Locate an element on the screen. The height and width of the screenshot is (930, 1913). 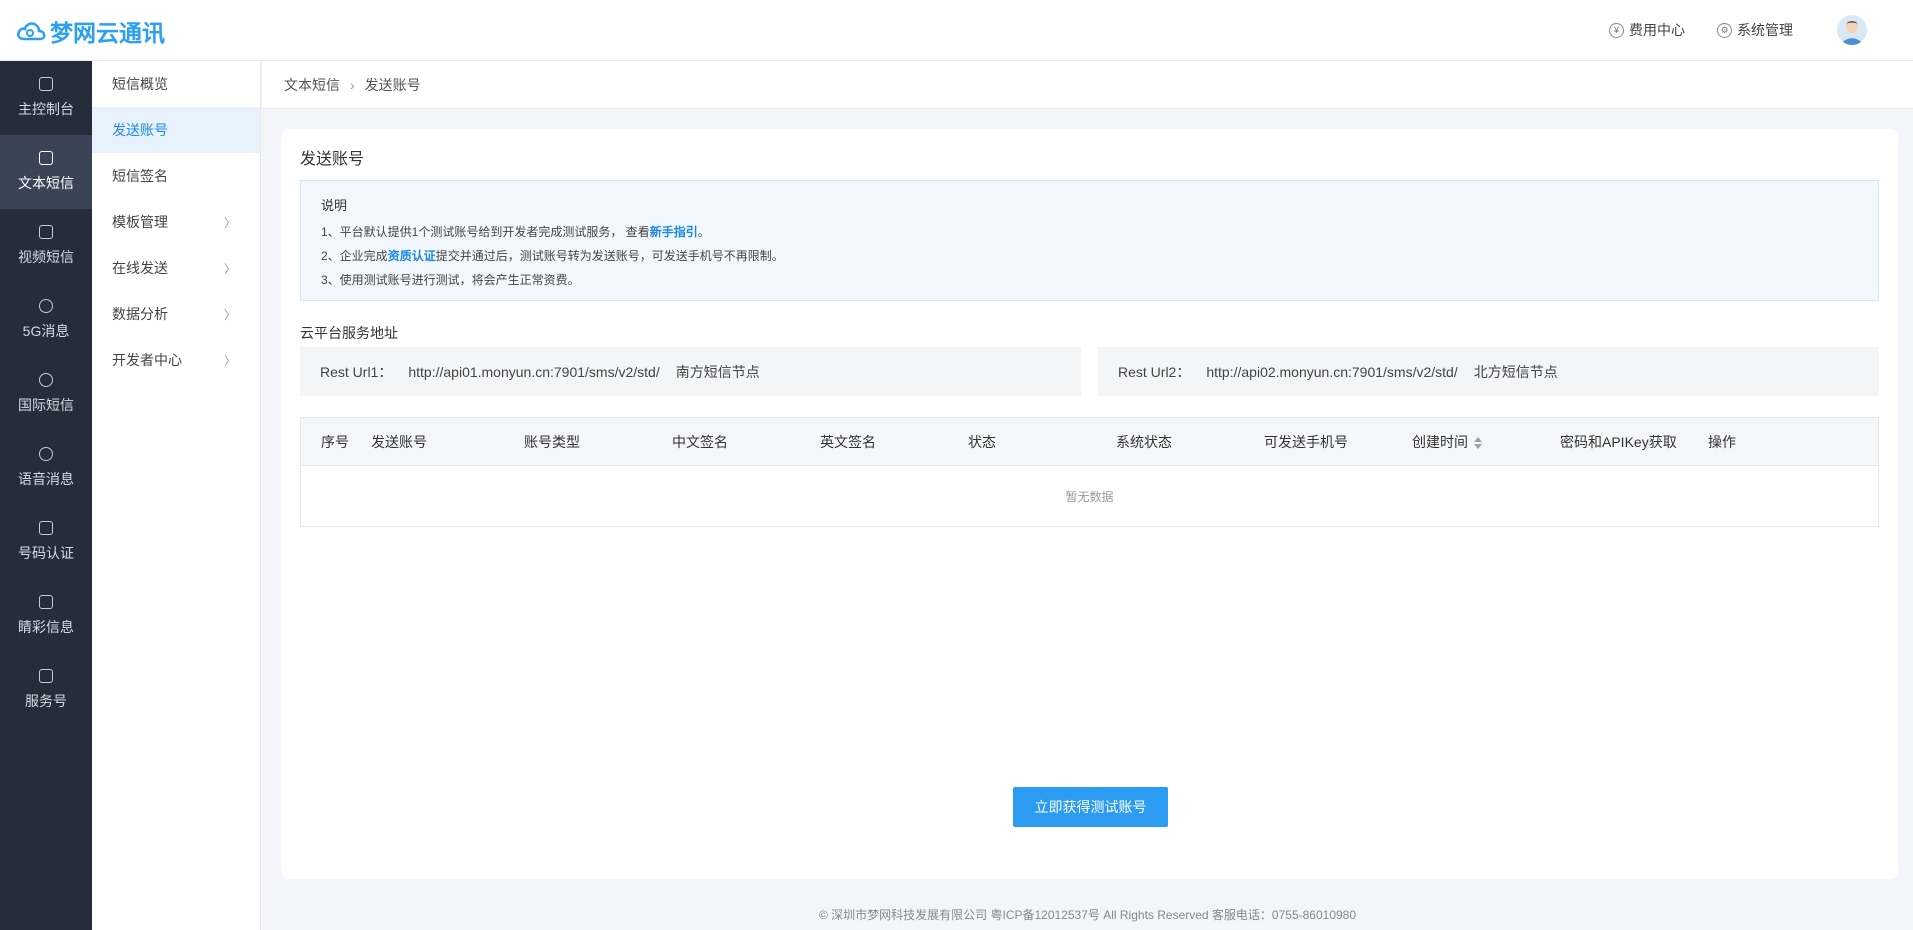
subnav-template-management: 模板管理 〉 is located at coordinates (176, 222).